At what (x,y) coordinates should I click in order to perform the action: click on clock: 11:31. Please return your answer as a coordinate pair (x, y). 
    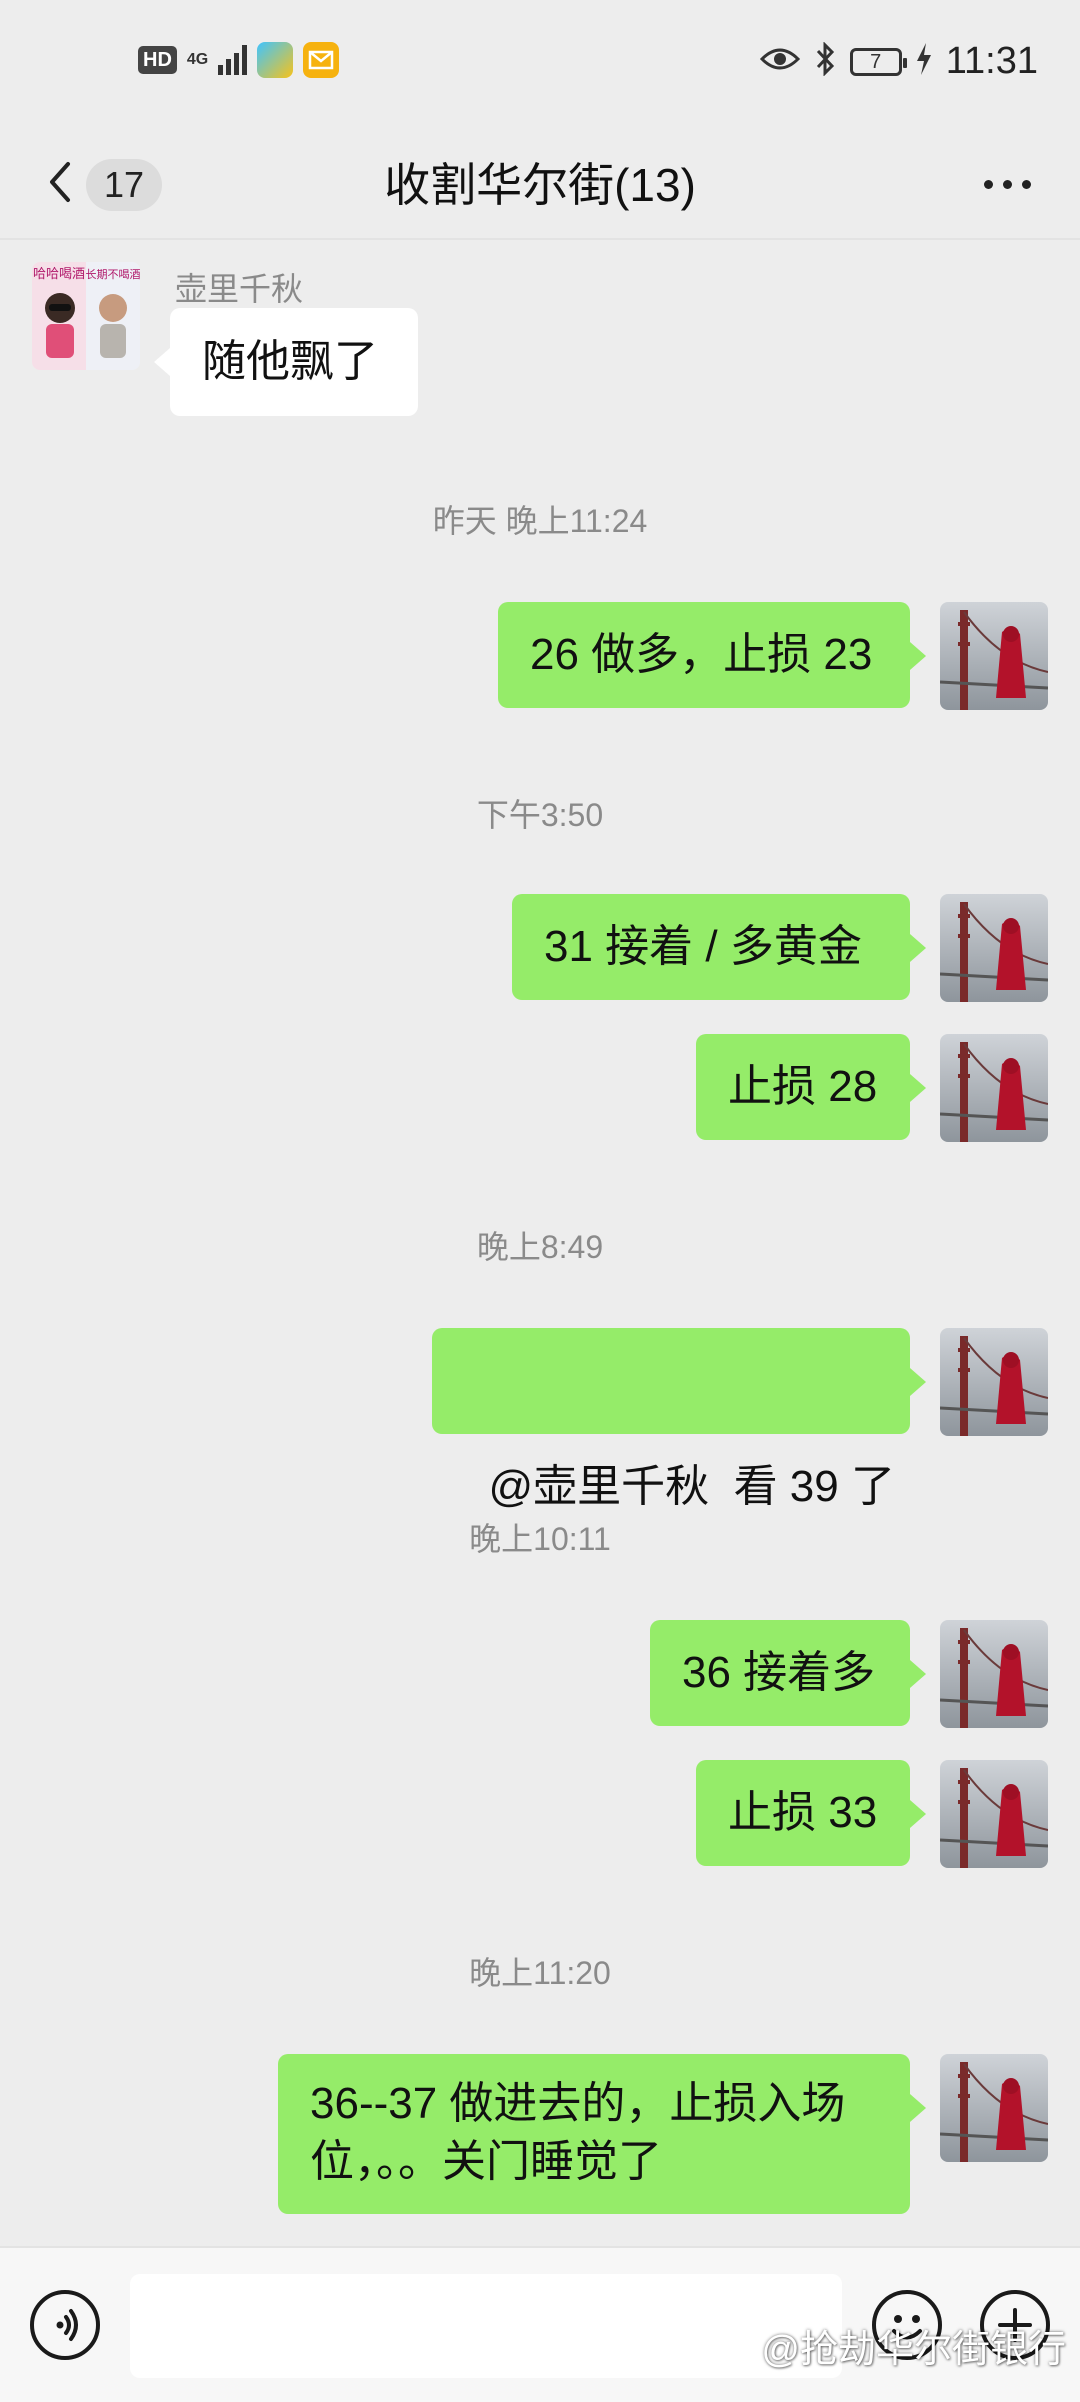
    Looking at the image, I should click on (991, 61).